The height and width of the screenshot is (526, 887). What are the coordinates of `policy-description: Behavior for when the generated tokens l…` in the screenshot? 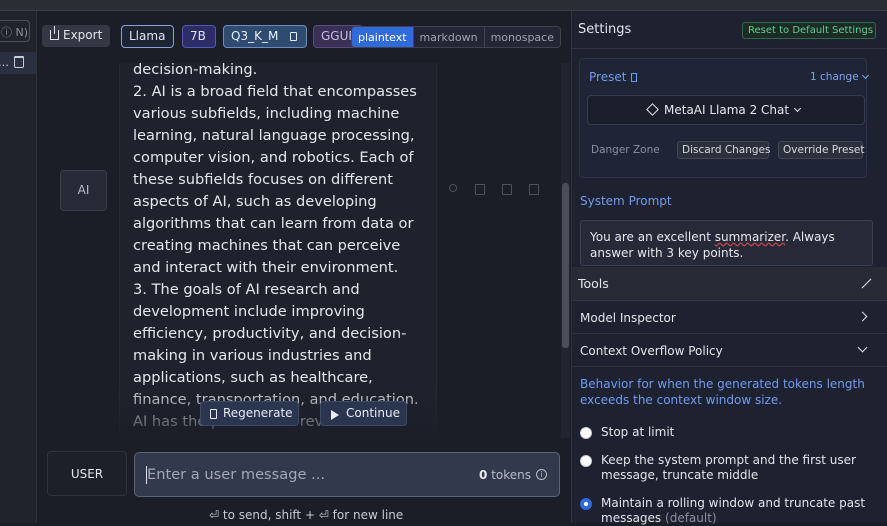 It's located at (722, 392).